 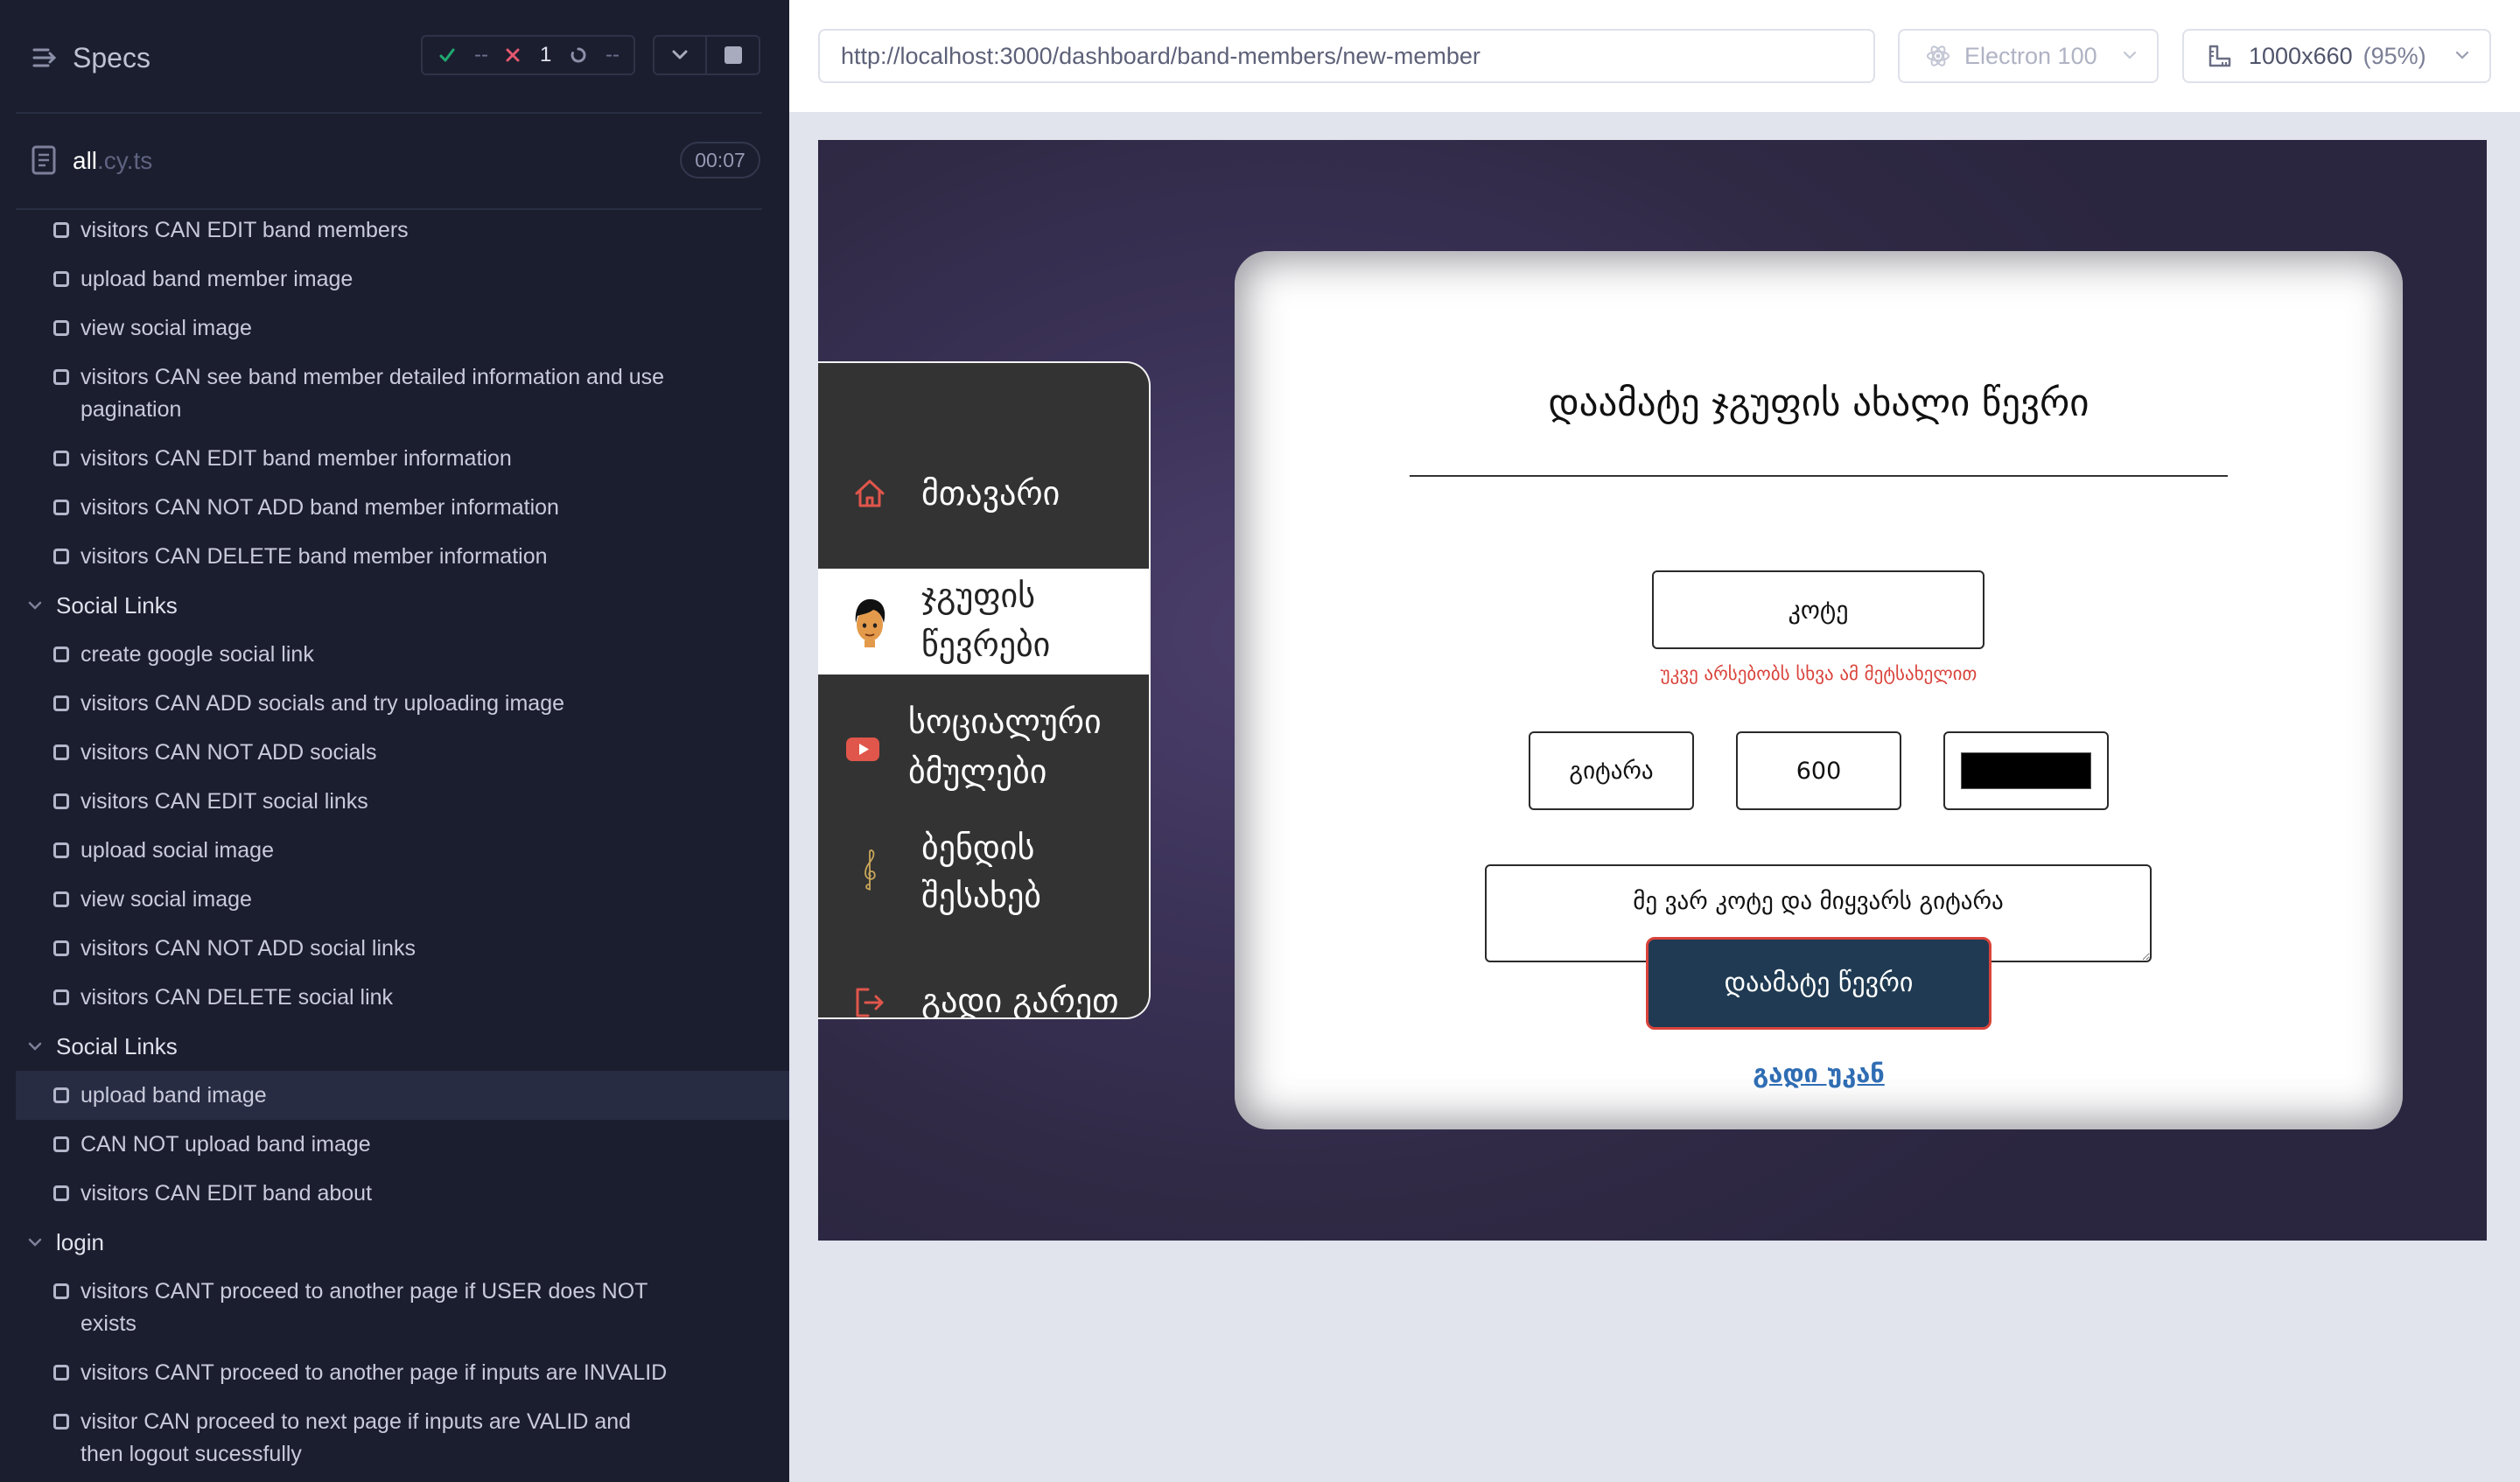 I want to click on viewport-selector: 1000x660 (95%), so click(x=2336, y=56).